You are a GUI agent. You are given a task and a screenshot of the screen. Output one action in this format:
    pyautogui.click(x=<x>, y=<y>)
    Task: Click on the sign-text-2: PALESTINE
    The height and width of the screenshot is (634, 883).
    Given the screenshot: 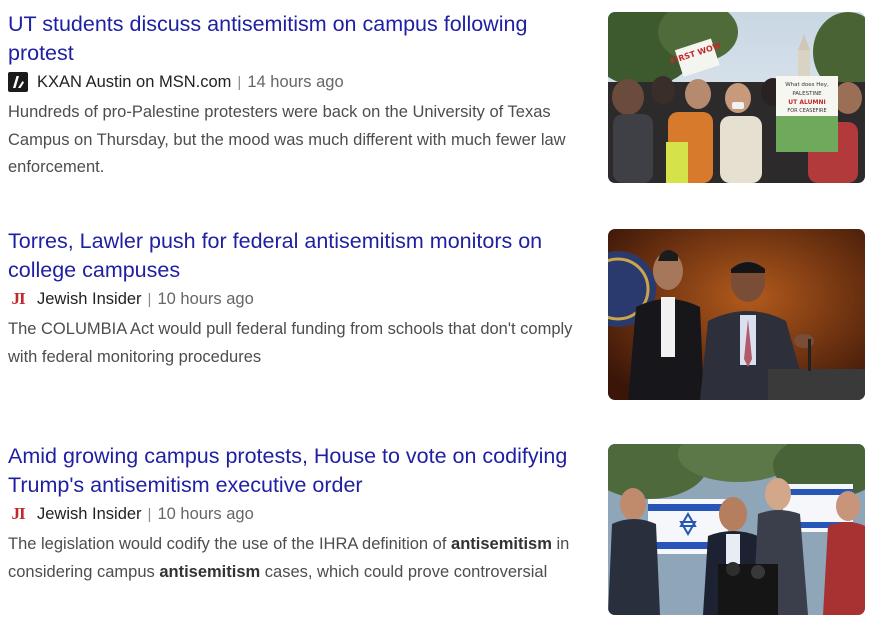 What is the action you would take?
    pyautogui.click(x=807, y=94)
    